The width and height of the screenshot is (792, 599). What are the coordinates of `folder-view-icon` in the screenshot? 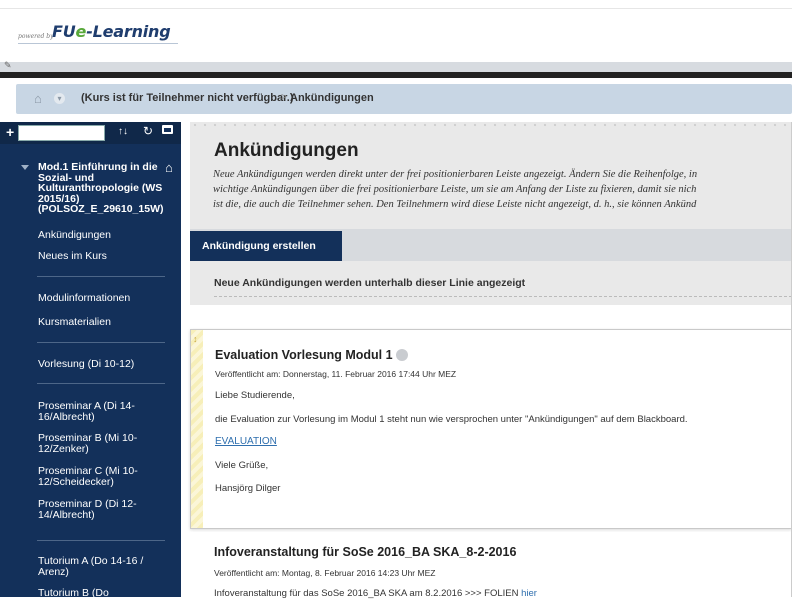 It's located at (167, 129).